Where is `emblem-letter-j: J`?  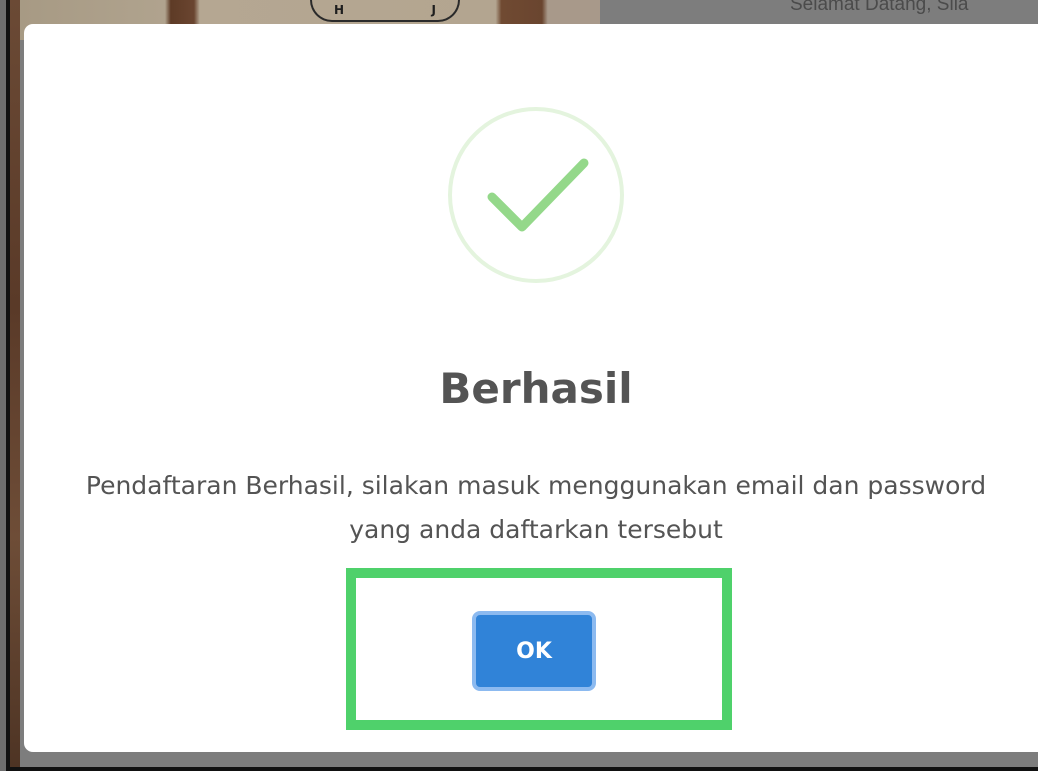
emblem-letter-j: J is located at coordinates (433, 10).